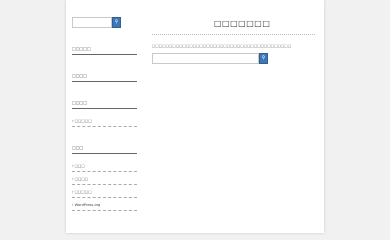 This screenshot has width=390, height=240. What do you see at coordinates (242, 23) in the screenshot?
I see `page-title: □□□□□□□` at bounding box center [242, 23].